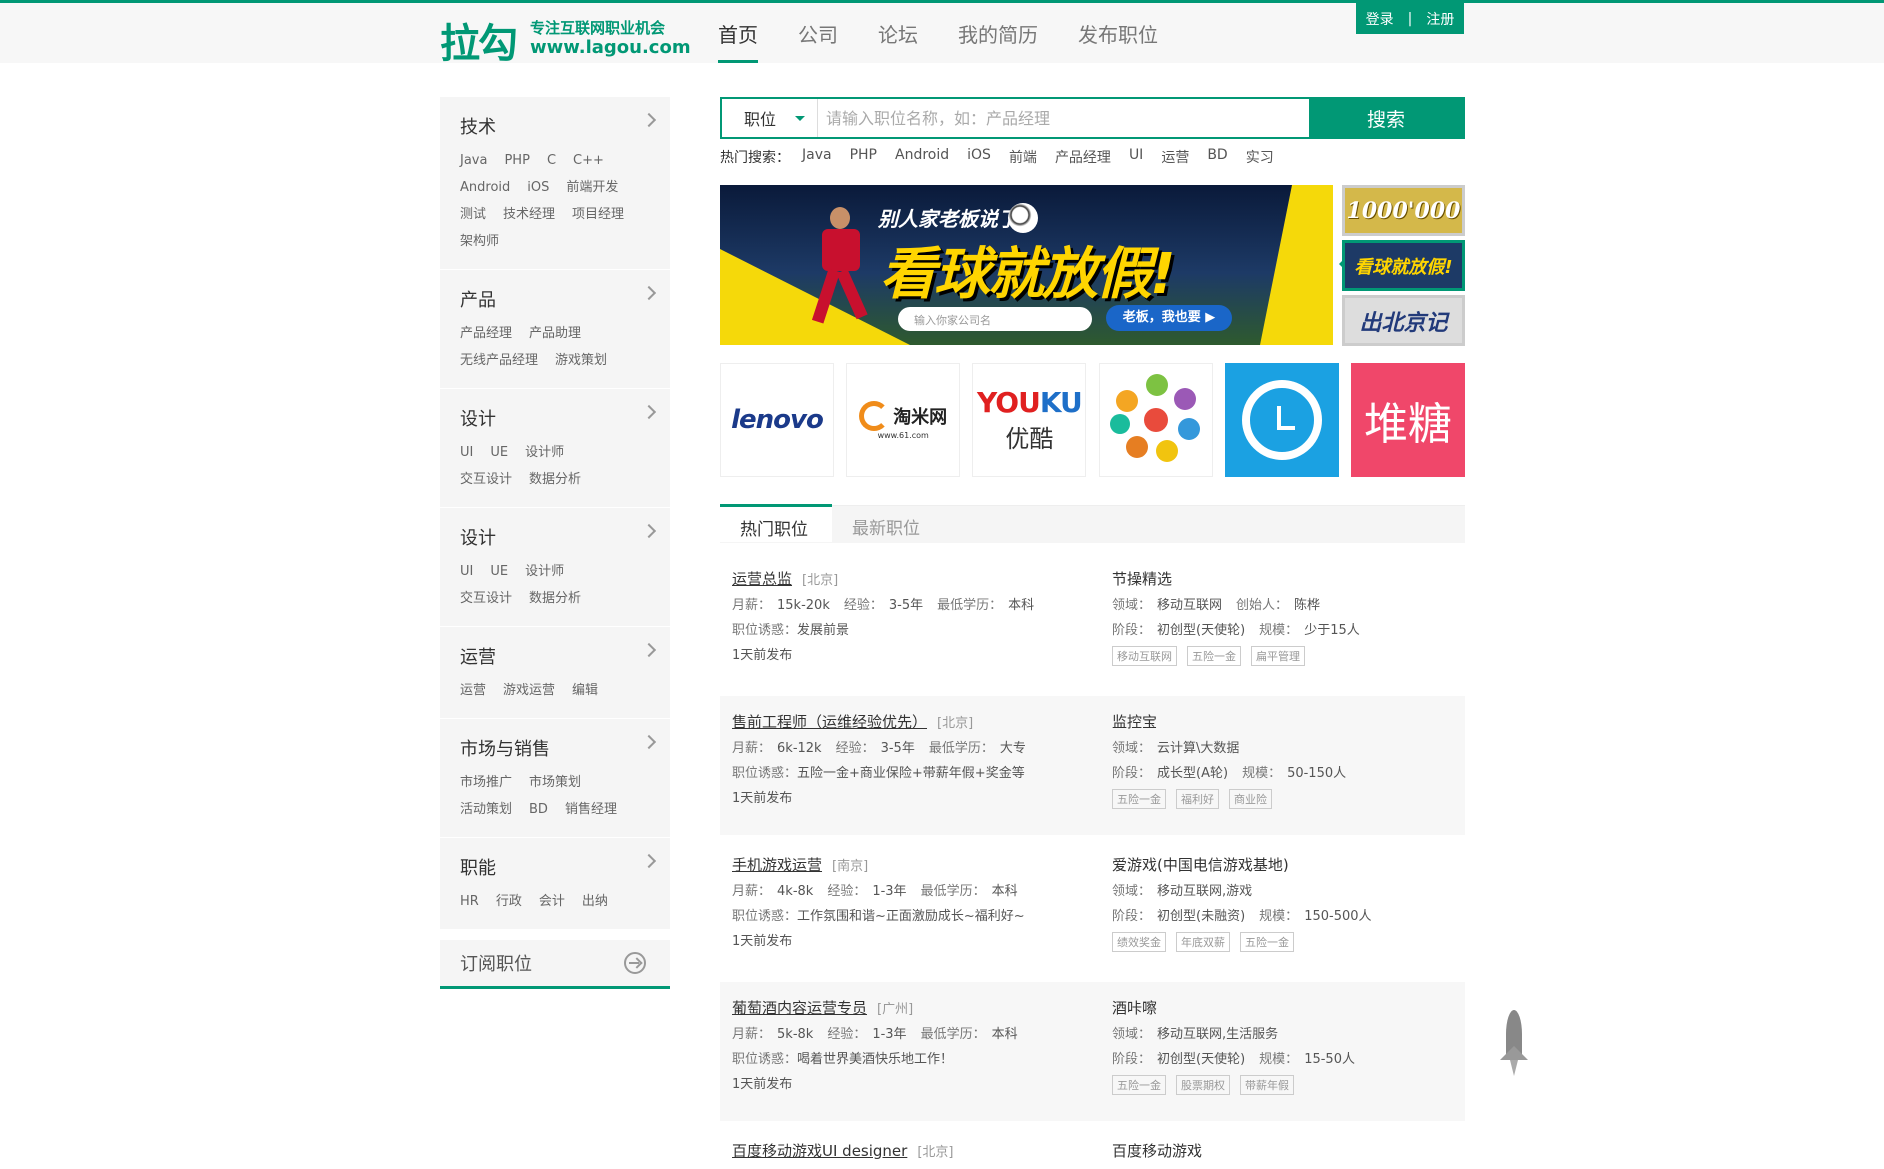 The image size is (1884, 1169). Describe the element at coordinates (1200, 864) in the screenshot. I see `company-name-link: 爱游戏(中国电信游戏基地)` at that location.